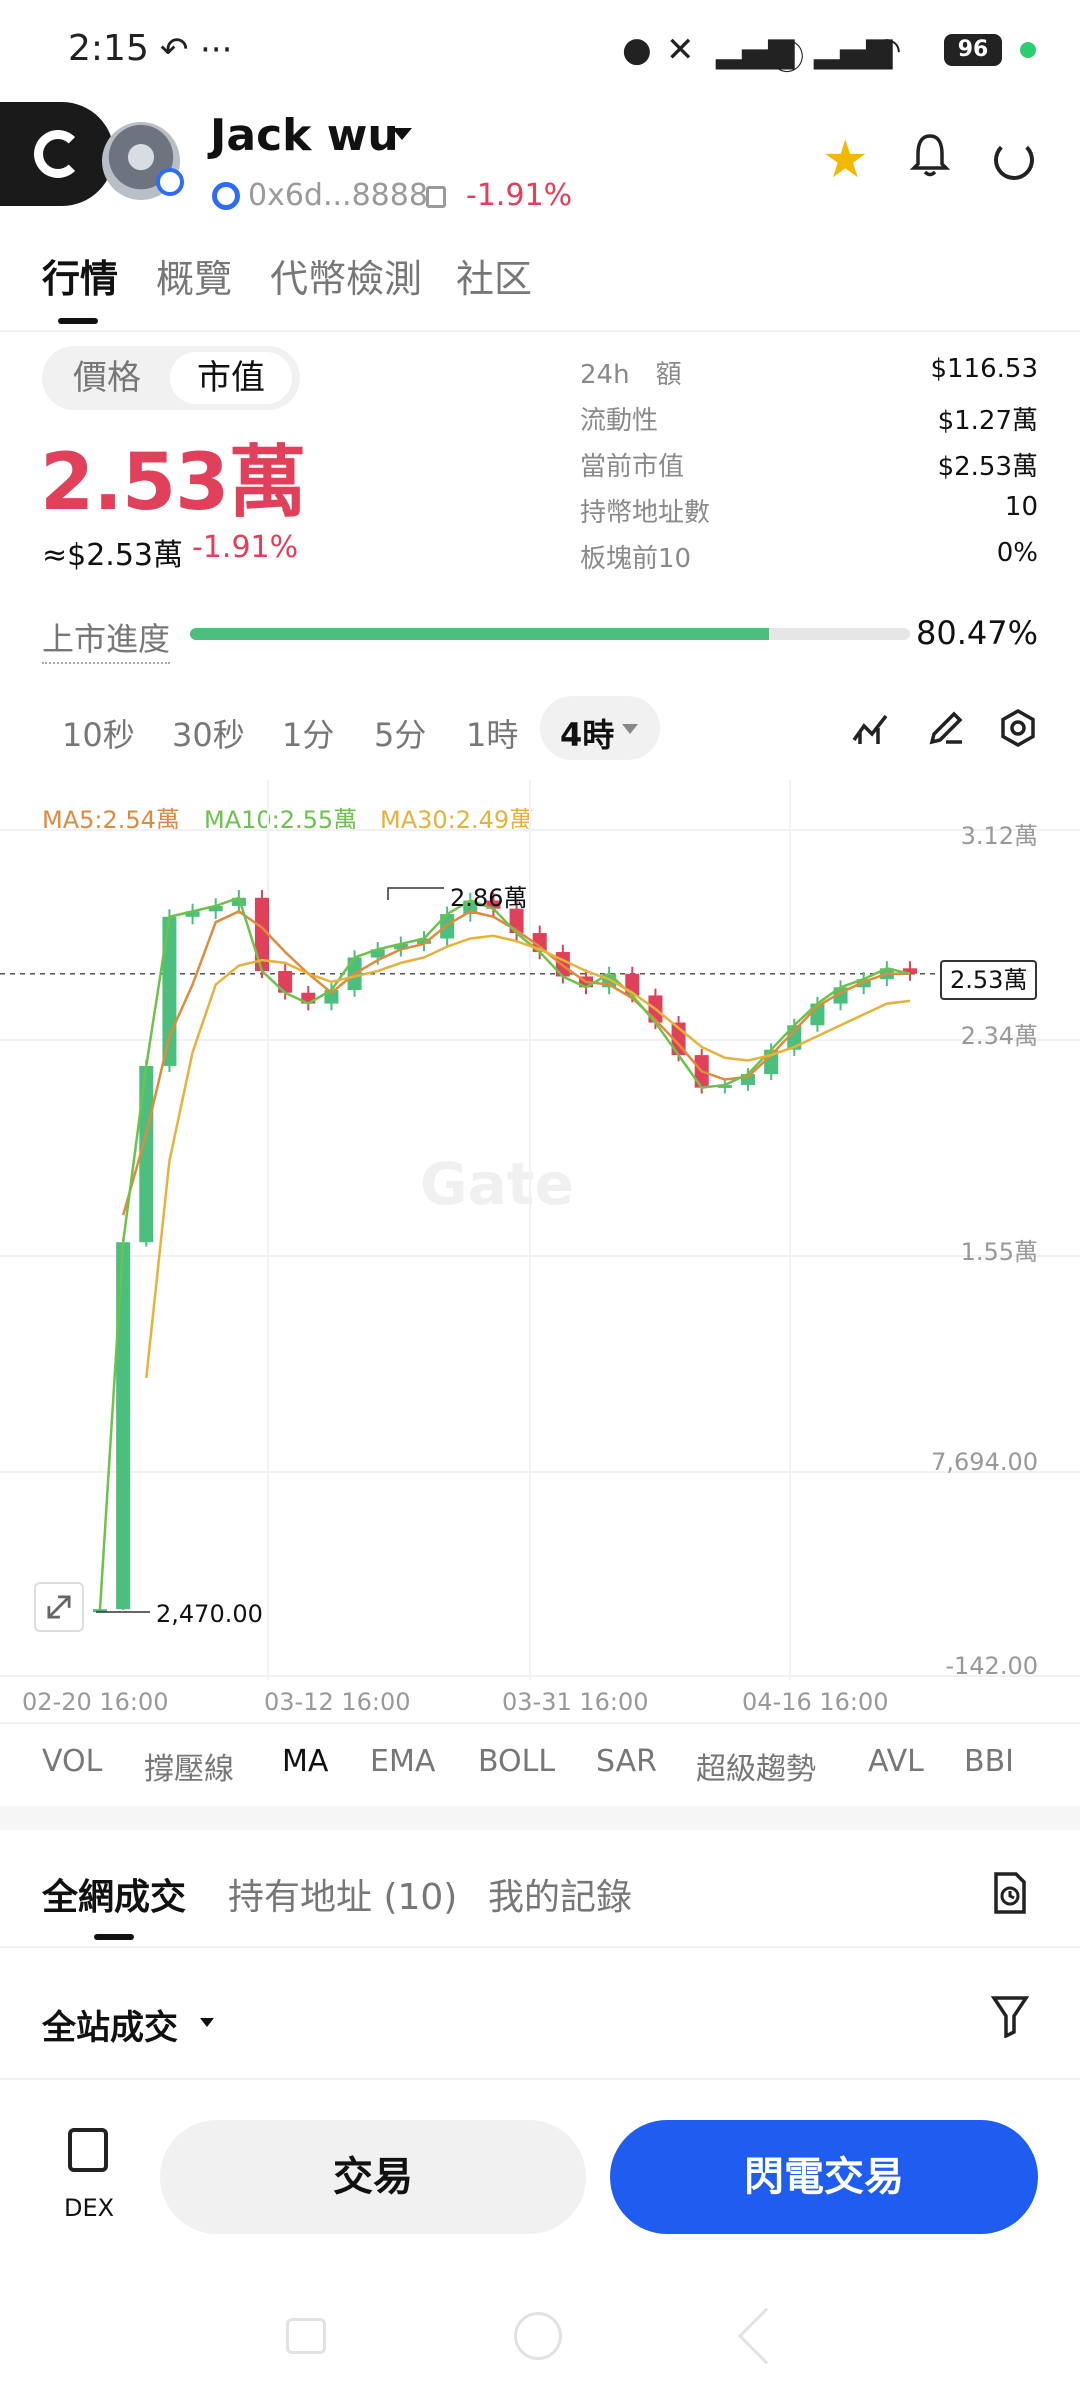  What do you see at coordinates (636, 559) in the screenshot?
I see `stat-label-top10: 板塊前10` at bounding box center [636, 559].